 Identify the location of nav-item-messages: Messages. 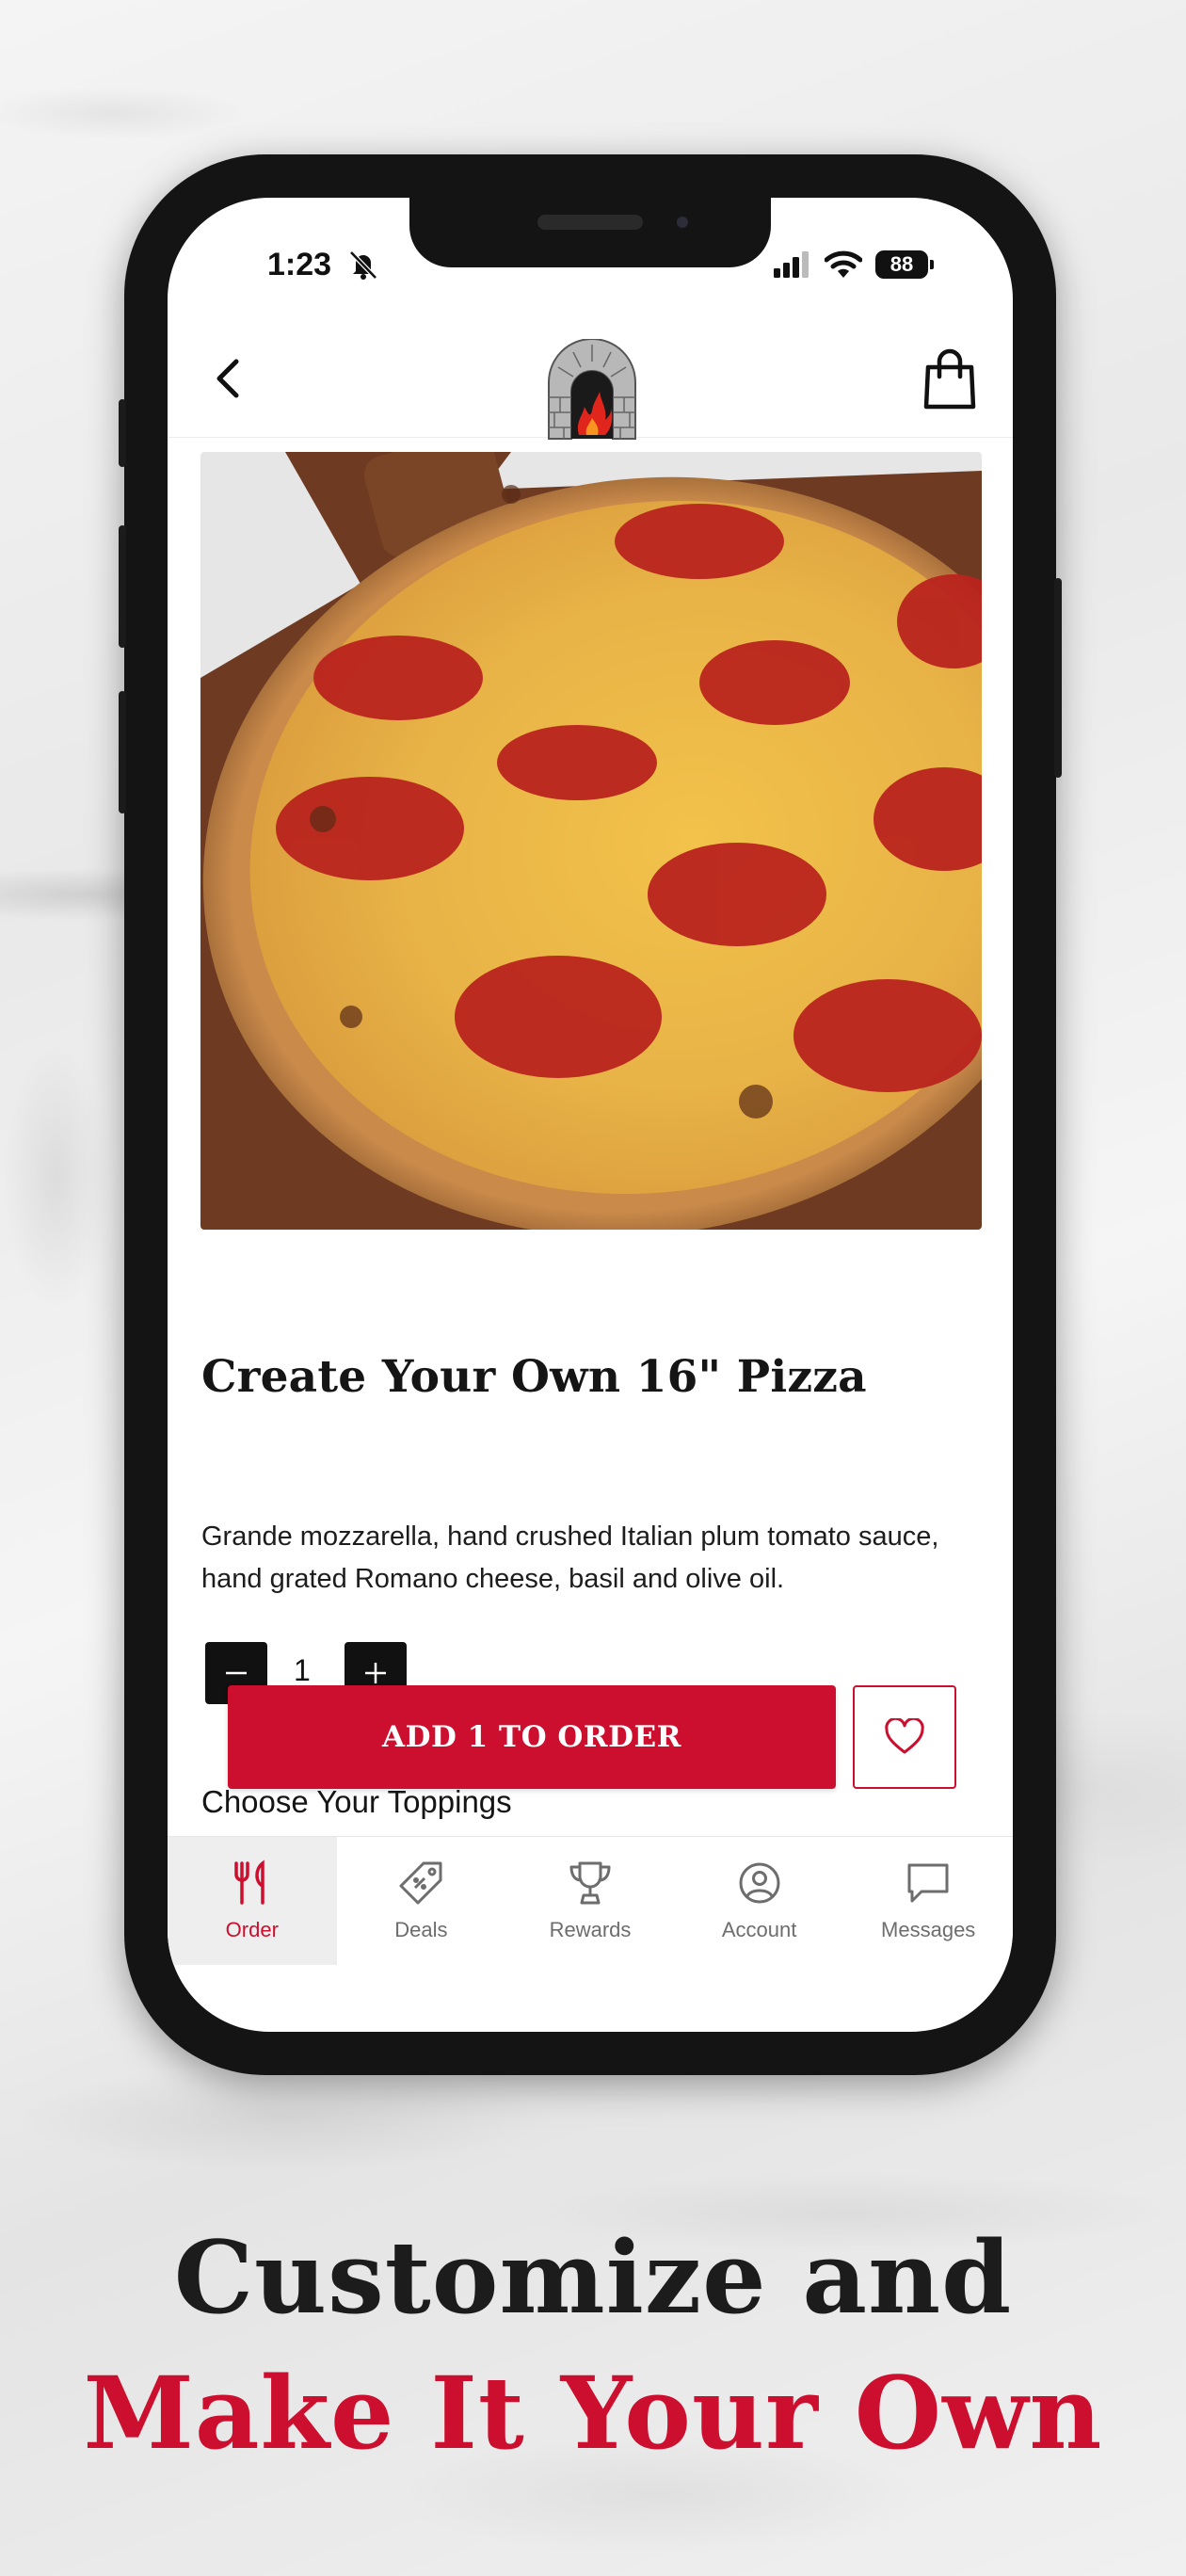
(928, 1901).